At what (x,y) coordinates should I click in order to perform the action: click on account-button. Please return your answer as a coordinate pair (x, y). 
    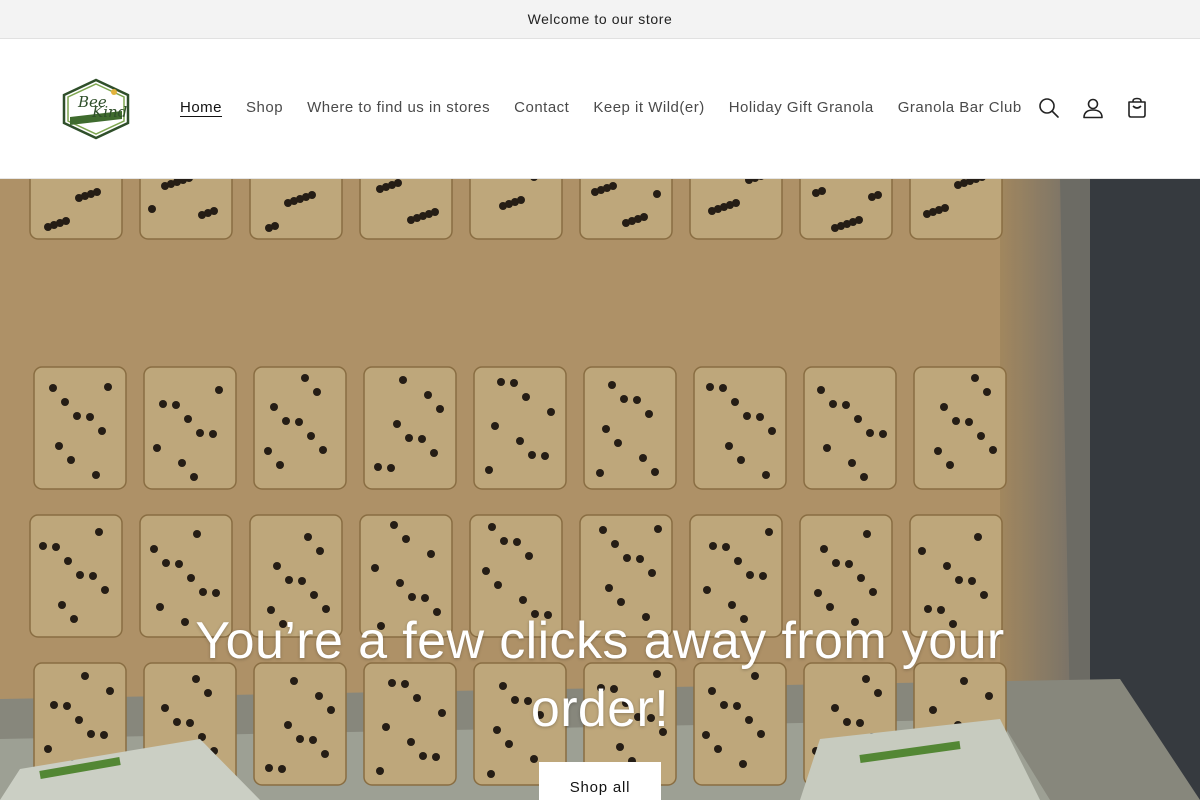
    Looking at the image, I should click on (1093, 108).